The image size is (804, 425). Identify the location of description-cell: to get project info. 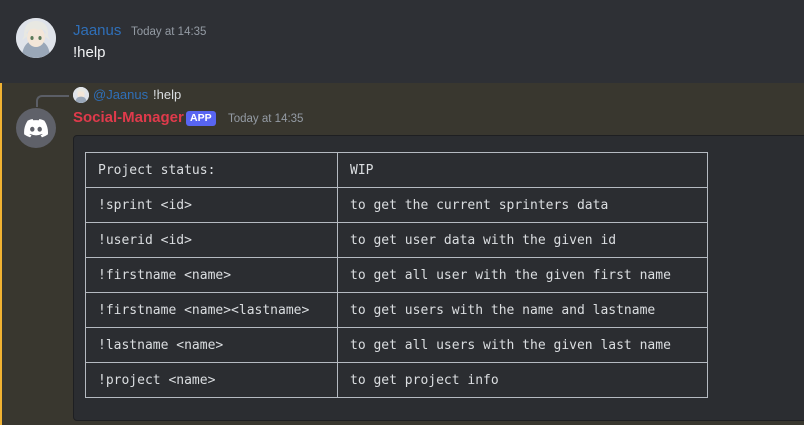
(522, 380).